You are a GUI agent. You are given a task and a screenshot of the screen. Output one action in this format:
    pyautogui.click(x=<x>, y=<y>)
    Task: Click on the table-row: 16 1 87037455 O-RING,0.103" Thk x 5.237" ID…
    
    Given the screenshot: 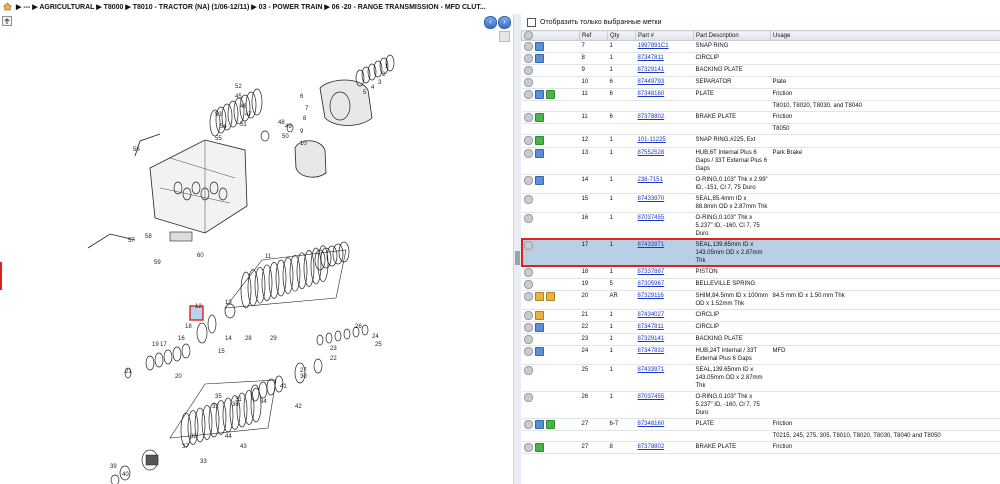 What is the action you would take?
    pyautogui.click(x=760, y=226)
    